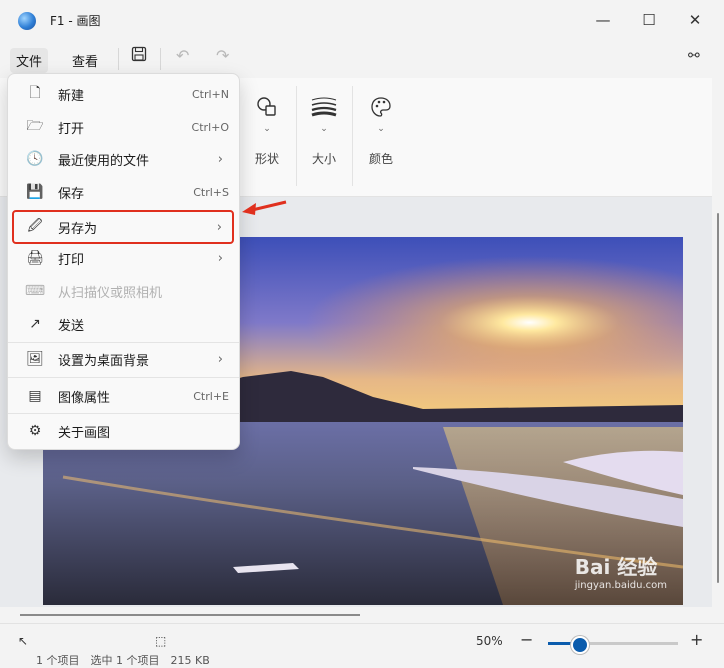 The image size is (724, 668). I want to click on minimize-button: —, so click(603, 20).